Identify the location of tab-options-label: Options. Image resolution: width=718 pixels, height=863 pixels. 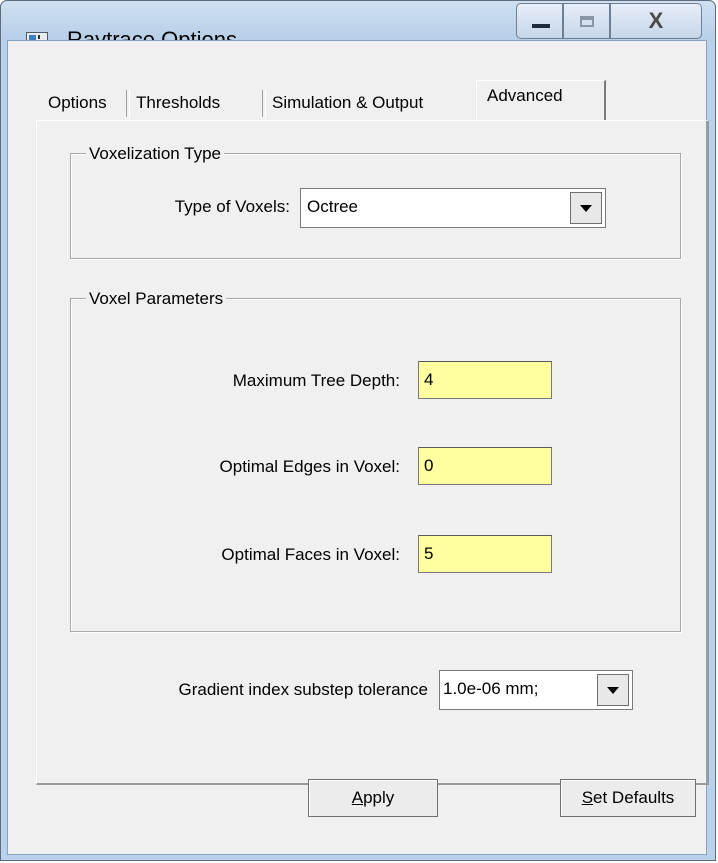
(77, 102).